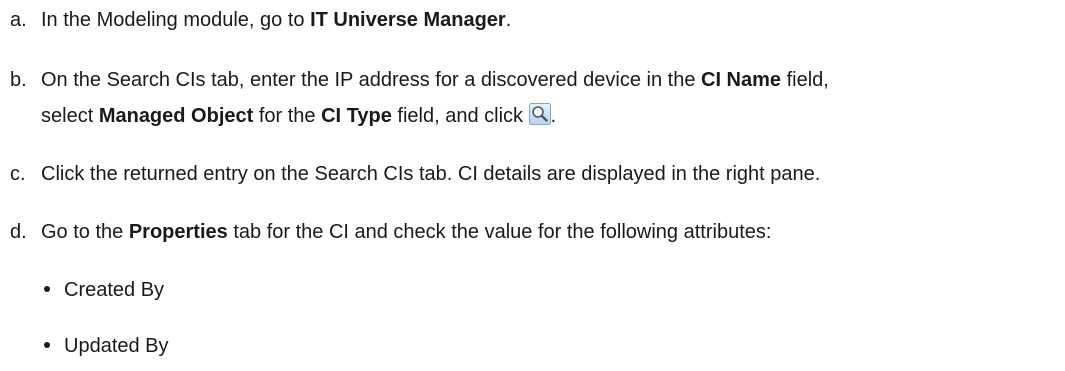 The image size is (1065, 371). Describe the element at coordinates (116, 346) in the screenshot. I see `attribute-label: Updated By` at that location.